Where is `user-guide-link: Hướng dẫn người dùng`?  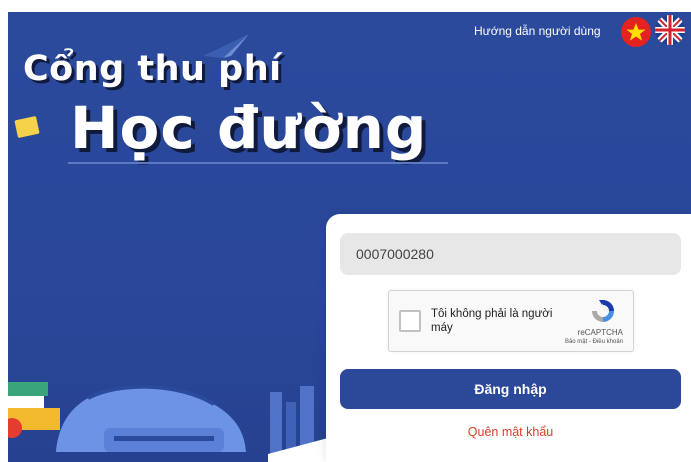
user-guide-link: Hướng dẫn người dùng is located at coordinates (537, 31).